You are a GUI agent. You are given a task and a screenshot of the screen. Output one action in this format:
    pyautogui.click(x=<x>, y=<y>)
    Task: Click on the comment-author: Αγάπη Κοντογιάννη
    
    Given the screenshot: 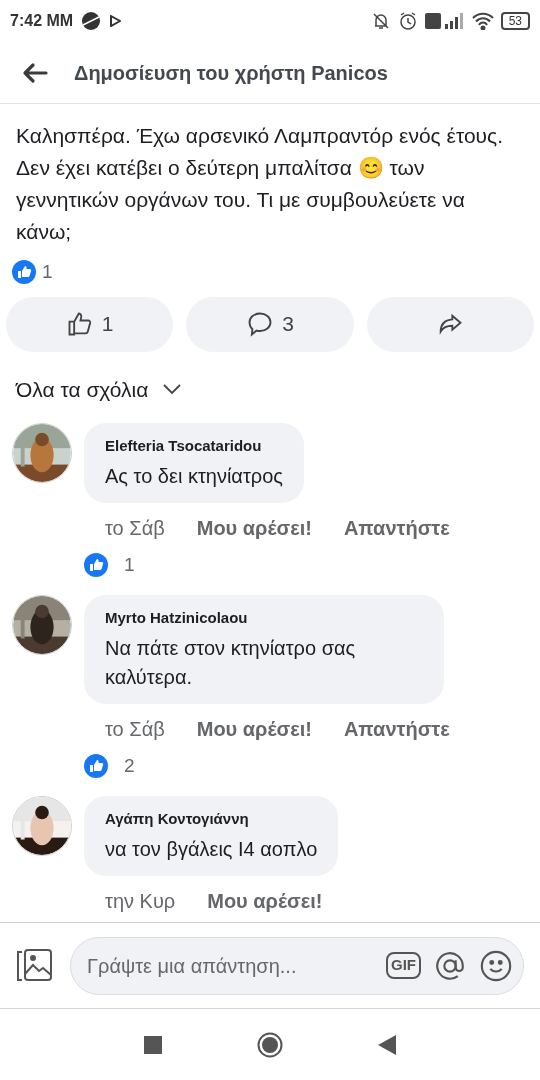 What is the action you would take?
    pyautogui.click(x=211, y=819)
    